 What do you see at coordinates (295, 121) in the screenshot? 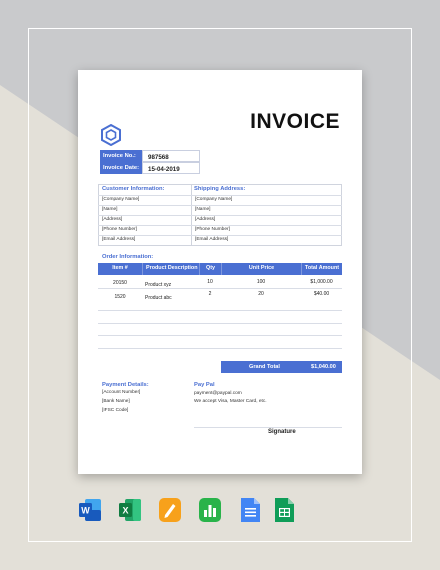
I see `invoice-title: INVOICE` at bounding box center [295, 121].